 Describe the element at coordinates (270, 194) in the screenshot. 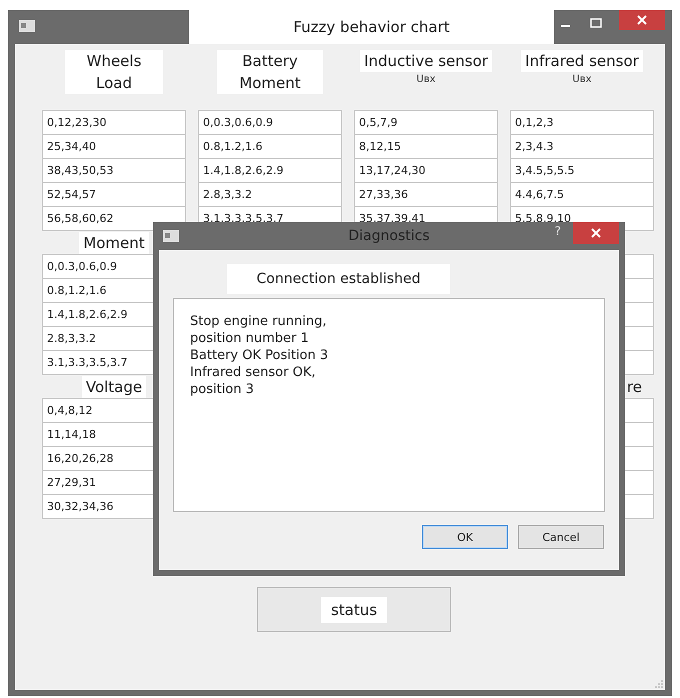

I see `table-cell: 2.8,3,3.2` at that location.